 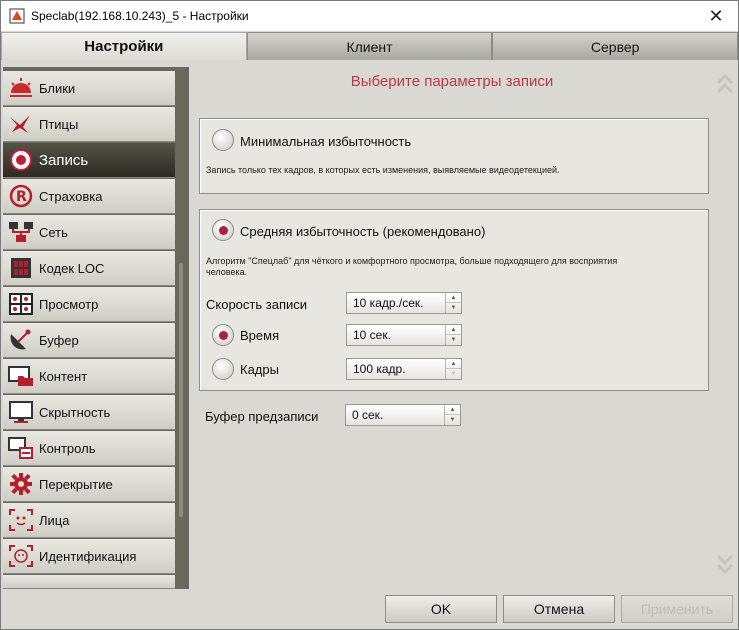 I want to click on registered-icon: R, so click(x=21, y=196).